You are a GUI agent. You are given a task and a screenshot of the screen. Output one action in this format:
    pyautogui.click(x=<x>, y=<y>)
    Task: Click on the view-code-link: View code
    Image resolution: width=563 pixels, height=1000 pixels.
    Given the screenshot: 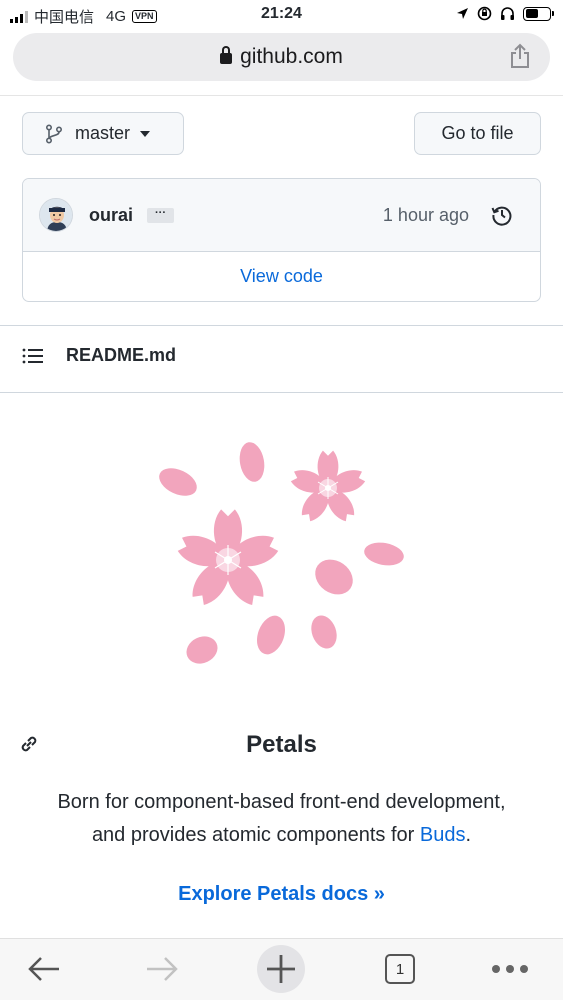 What is the action you would take?
    pyautogui.click(x=281, y=276)
    